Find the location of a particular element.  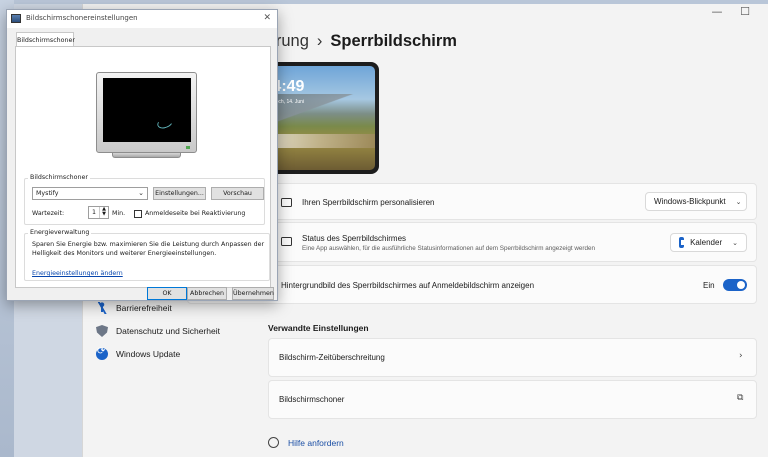

energy-settings-link: Energieeinstellungen ändern is located at coordinates (77, 273).